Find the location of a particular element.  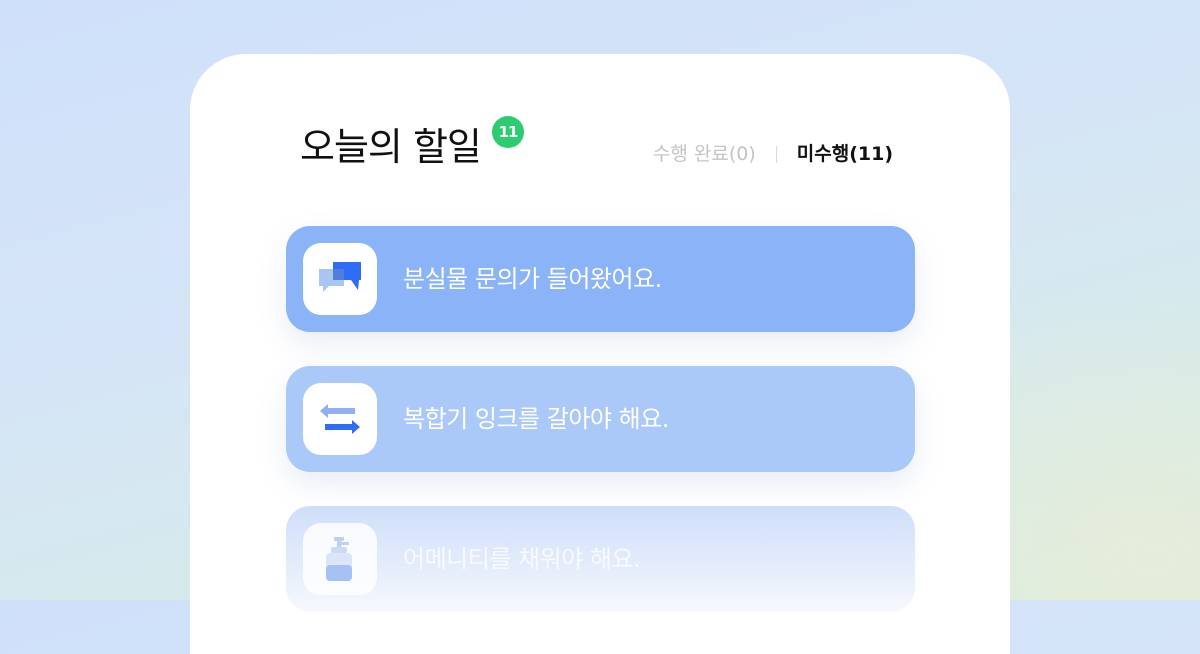

task-label: 어메니티를 채워야 해요. is located at coordinates (522, 559).